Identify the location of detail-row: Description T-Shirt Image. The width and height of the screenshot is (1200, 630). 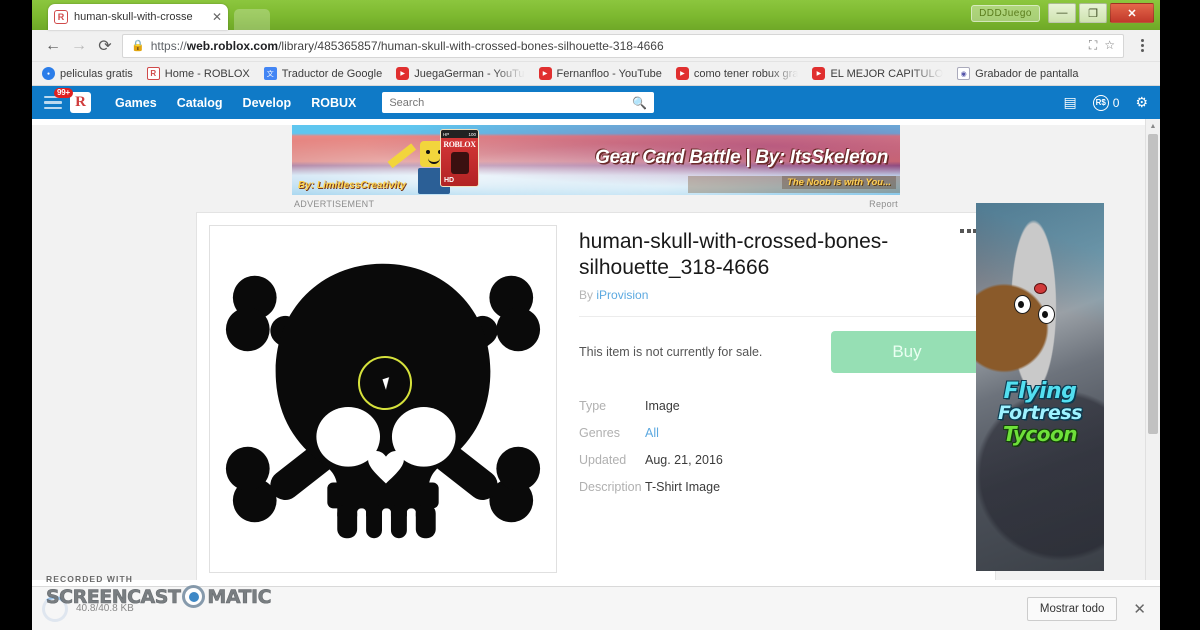
(781, 487).